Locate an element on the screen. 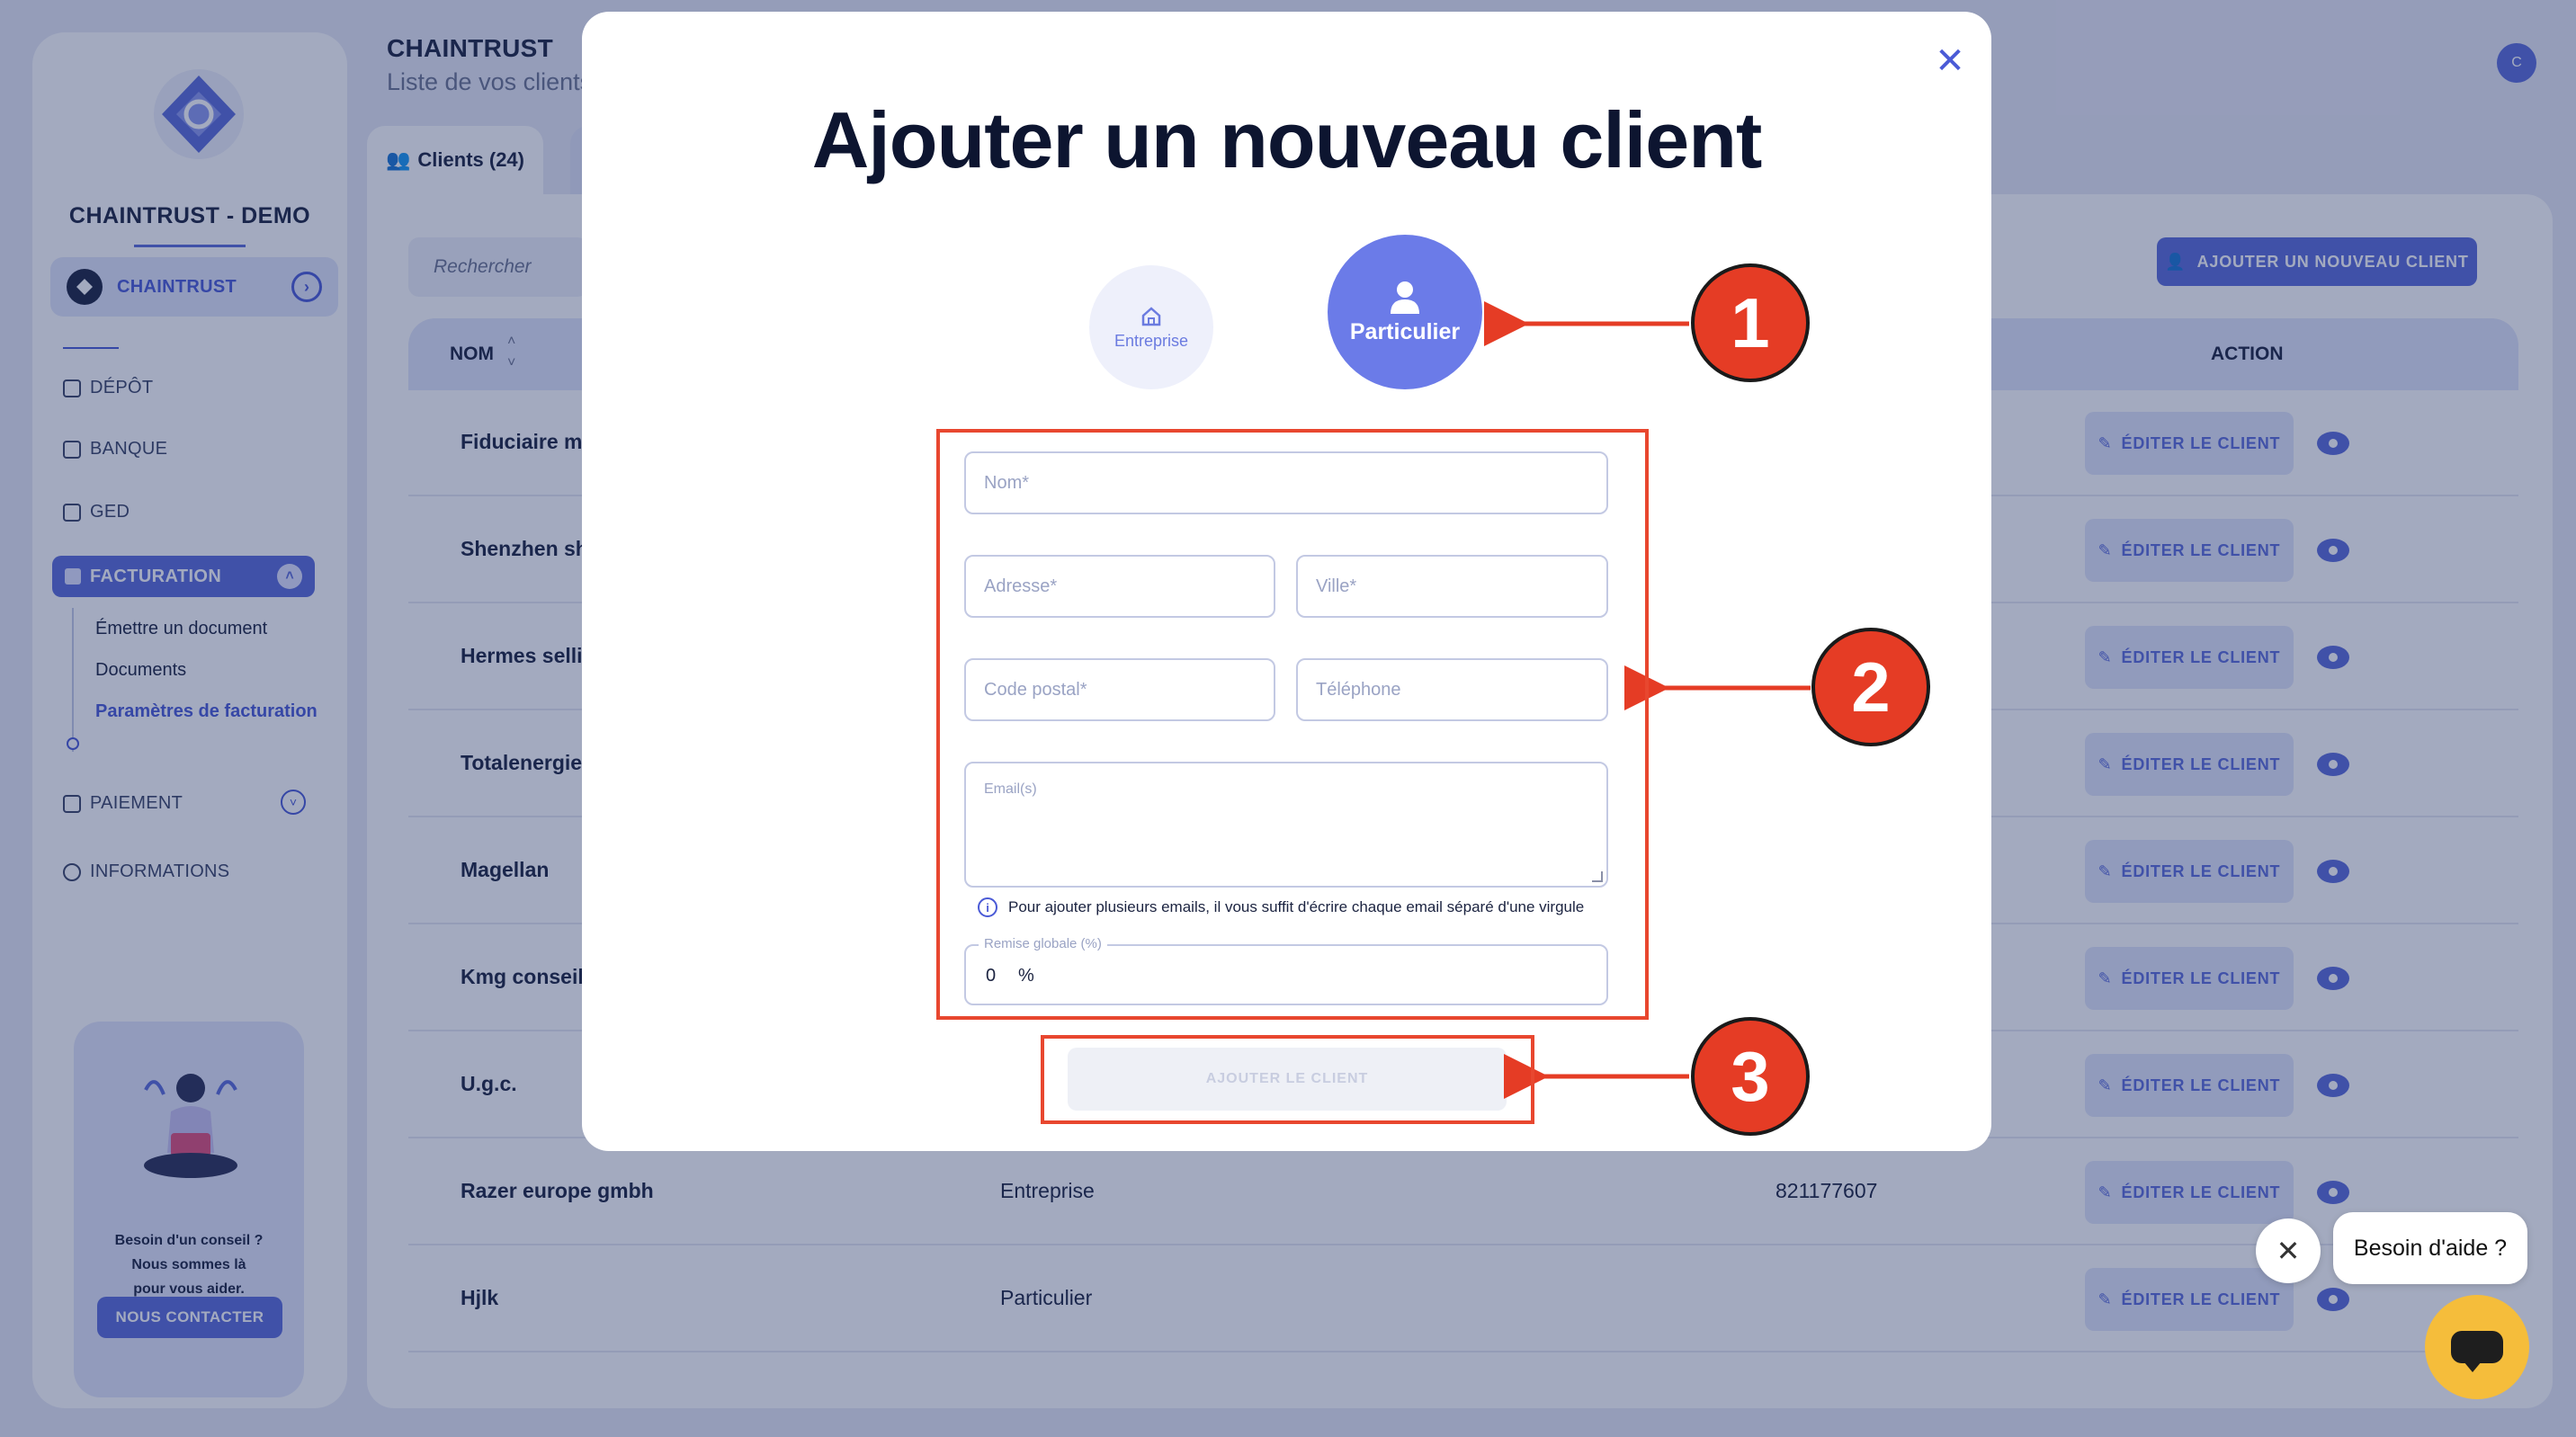 The width and height of the screenshot is (2576, 1437). chat-close-button: ✕ is located at coordinates (2288, 1250).